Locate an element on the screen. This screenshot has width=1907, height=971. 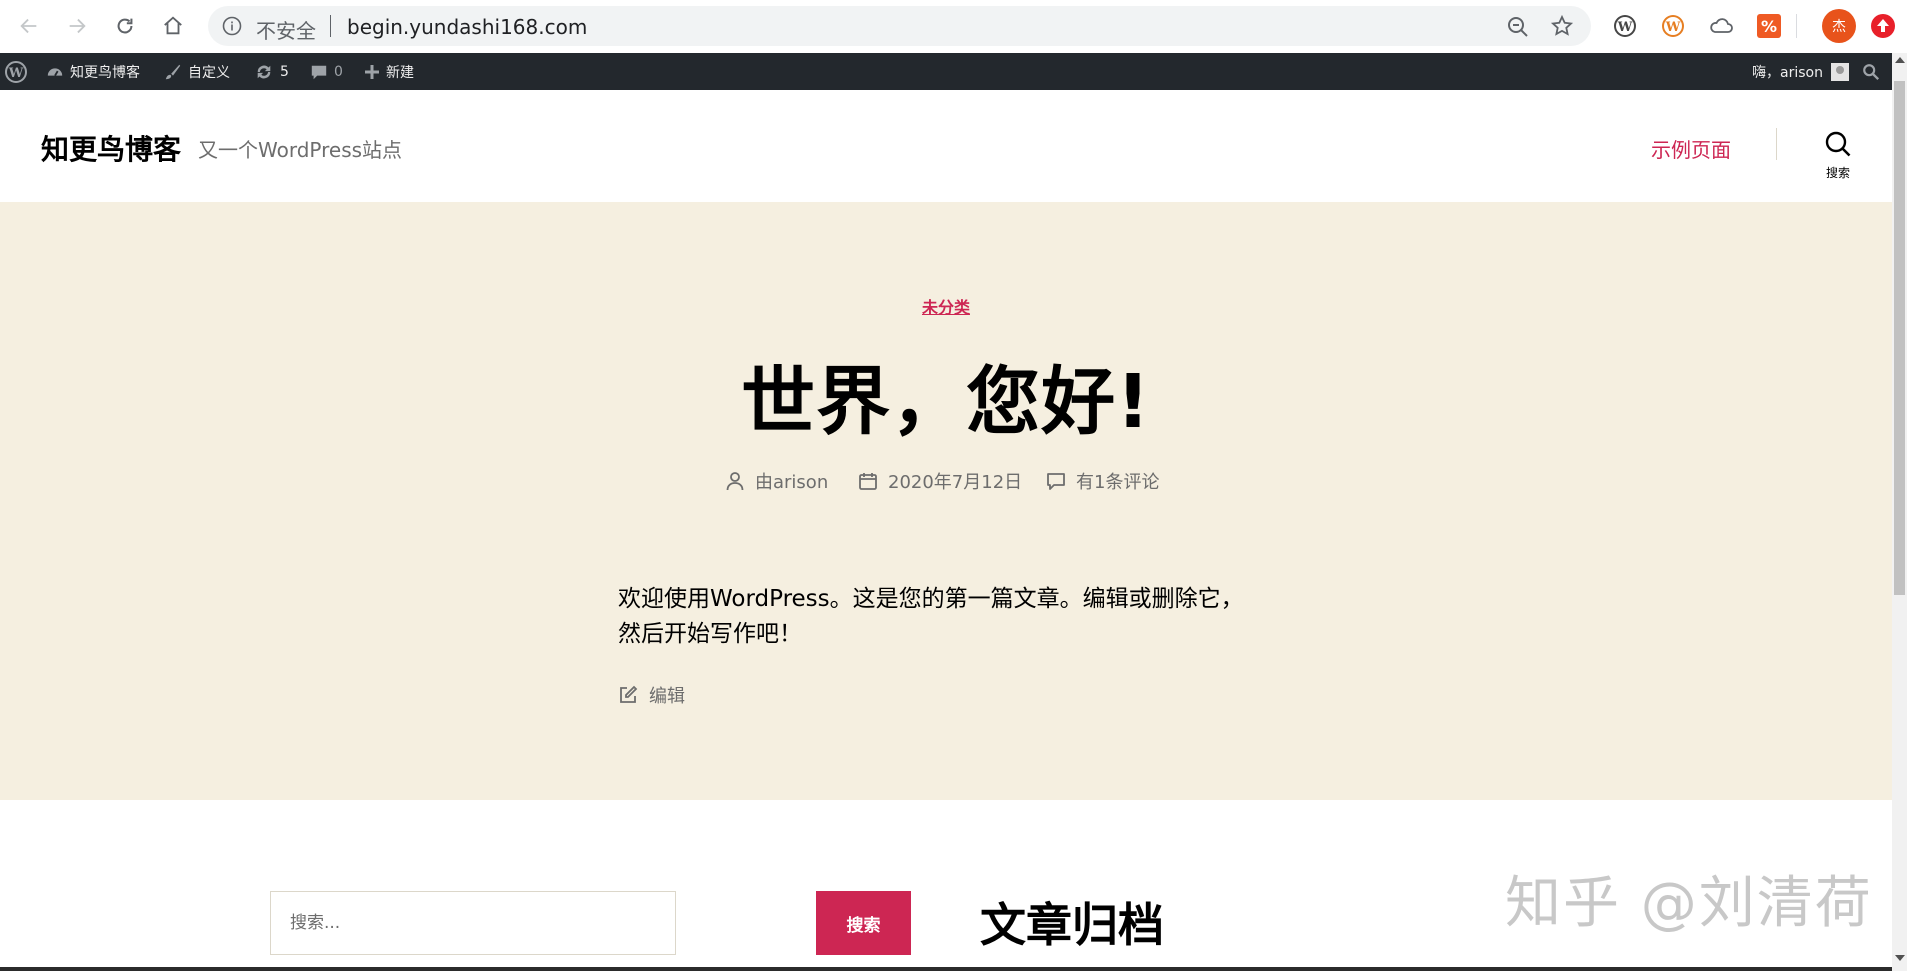
adminbar-comments: 0 is located at coordinates (326, 71).